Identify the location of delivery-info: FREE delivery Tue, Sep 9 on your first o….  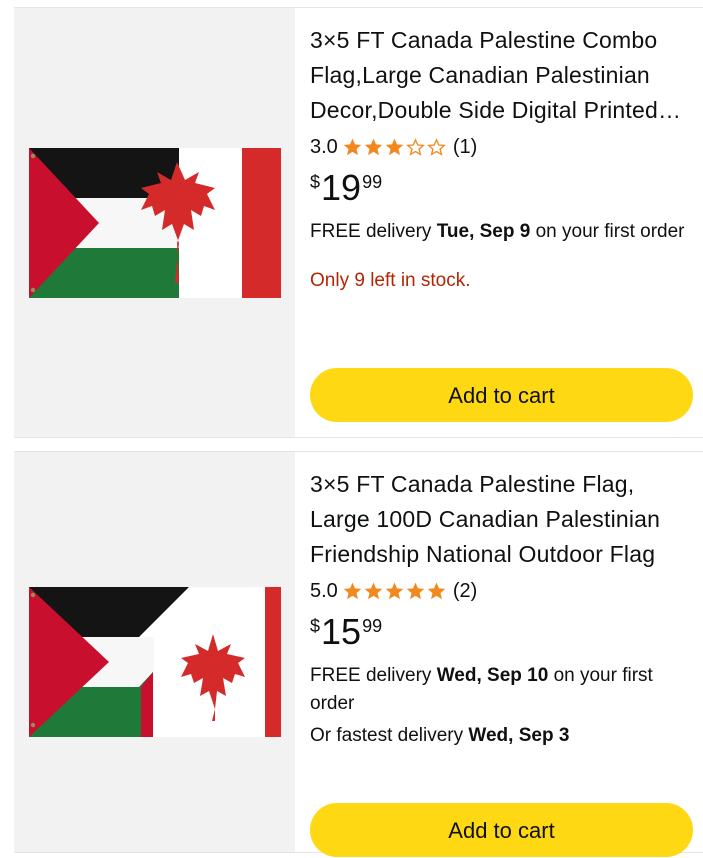
(503, 232).